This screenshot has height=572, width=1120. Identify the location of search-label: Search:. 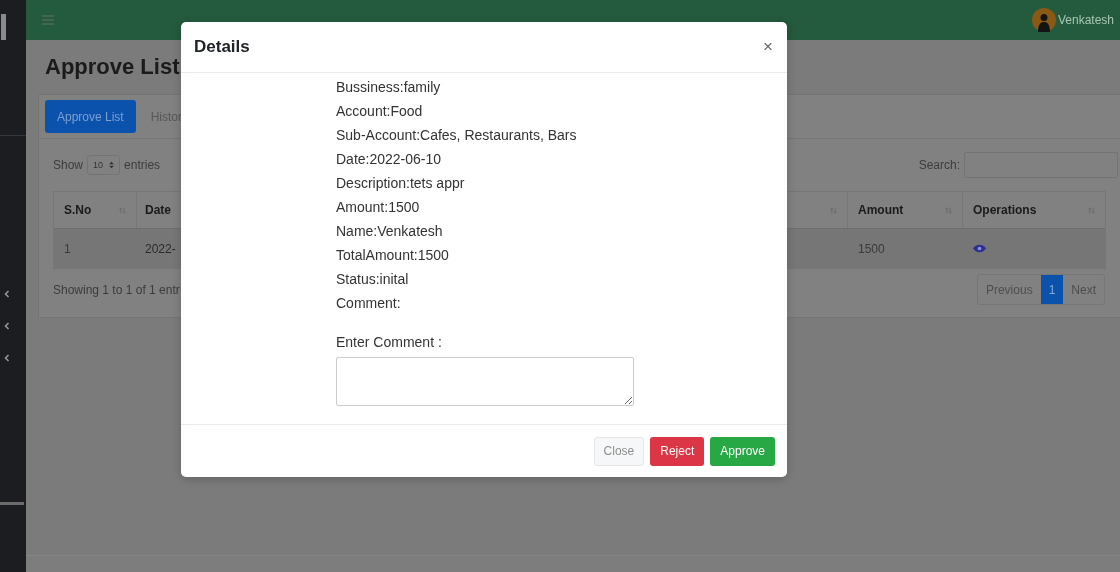
(939, 165).